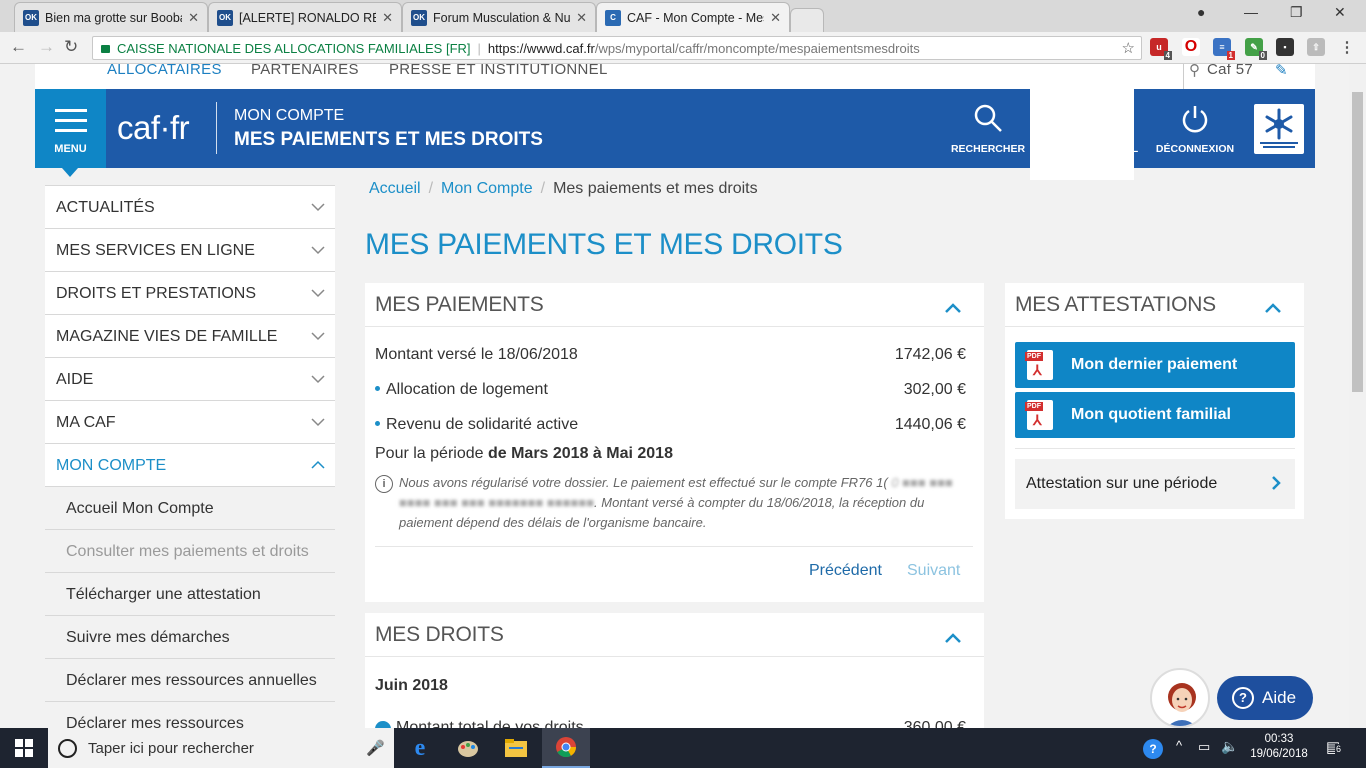 The width and height of the screenshot is (1366, 768). What do you see at coordinates (164, 71) in the screenshot?
I see `nav-allocataires: ALLOCATAIRES` at bounding box center [164, 71].